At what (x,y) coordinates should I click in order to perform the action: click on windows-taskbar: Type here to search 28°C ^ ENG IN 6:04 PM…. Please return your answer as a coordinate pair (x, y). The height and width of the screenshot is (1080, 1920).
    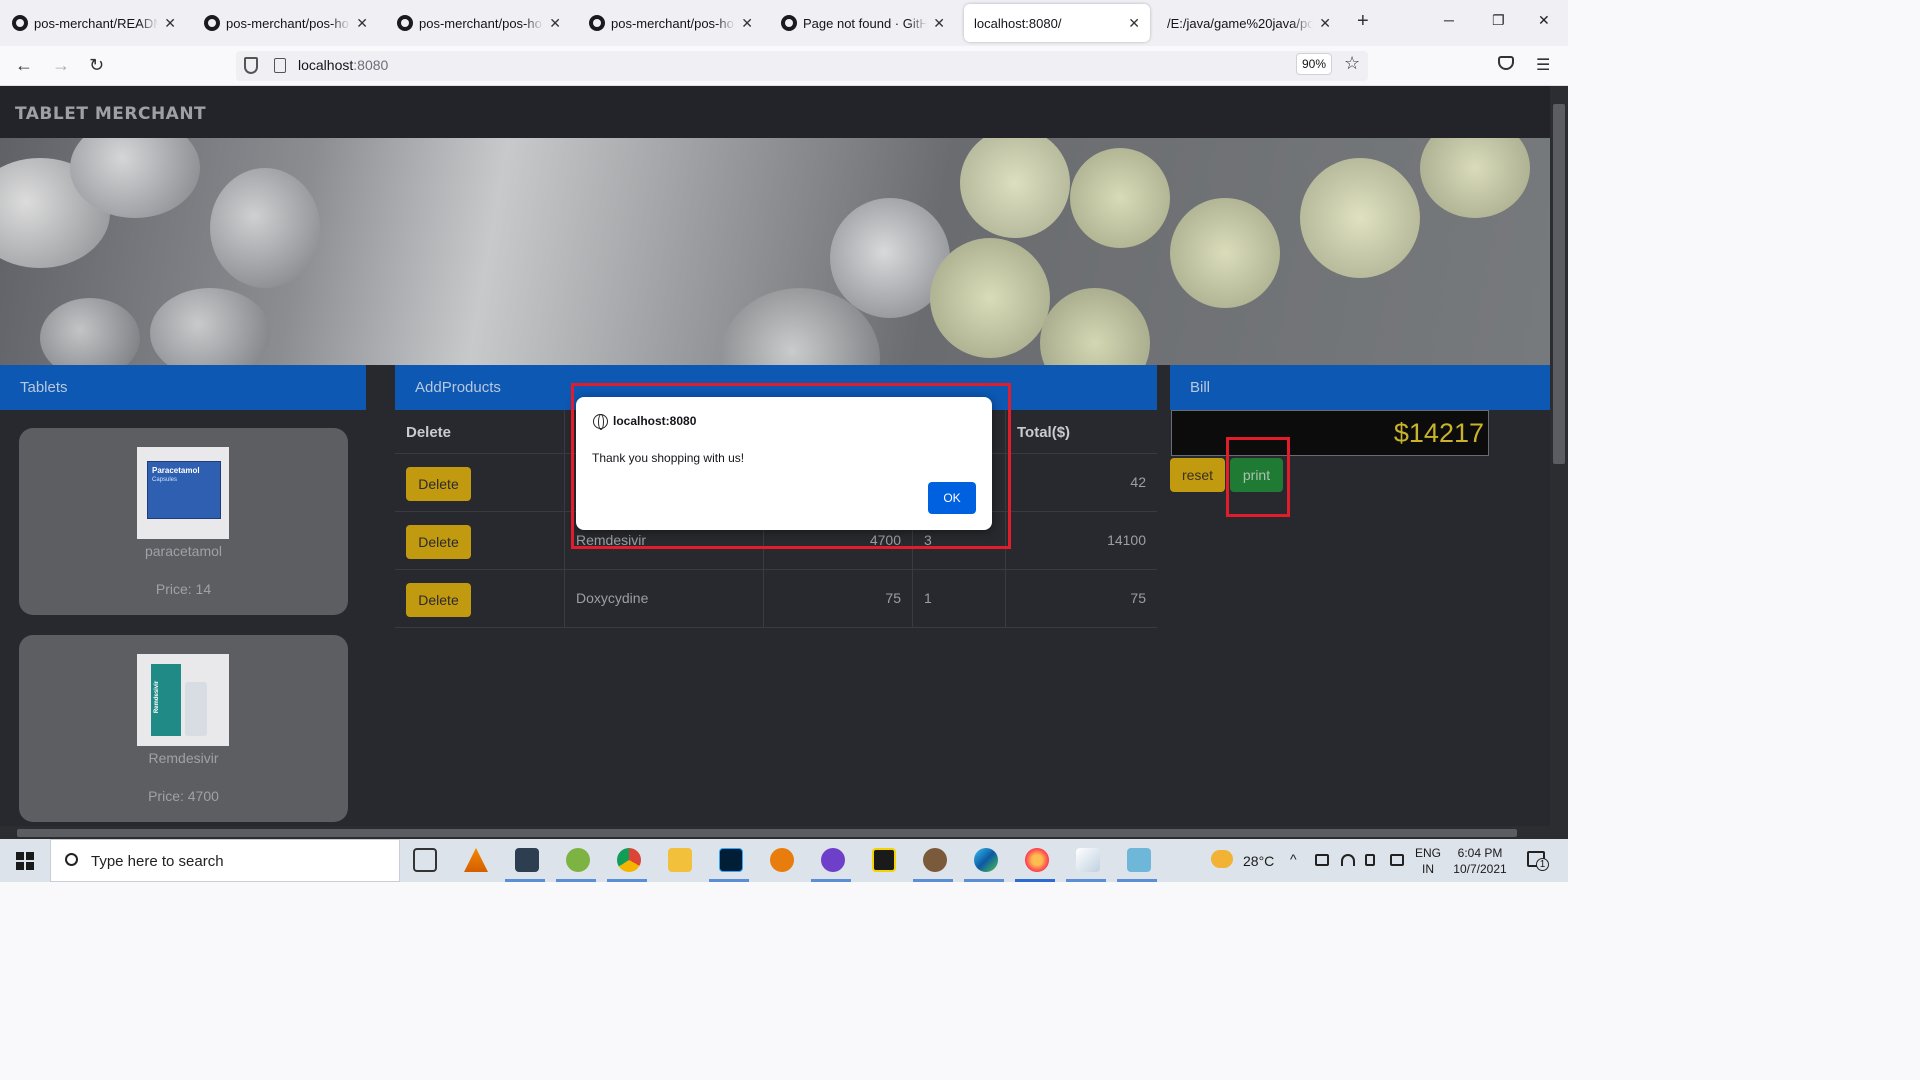
    Looking at the image, I should click on (784, 860).